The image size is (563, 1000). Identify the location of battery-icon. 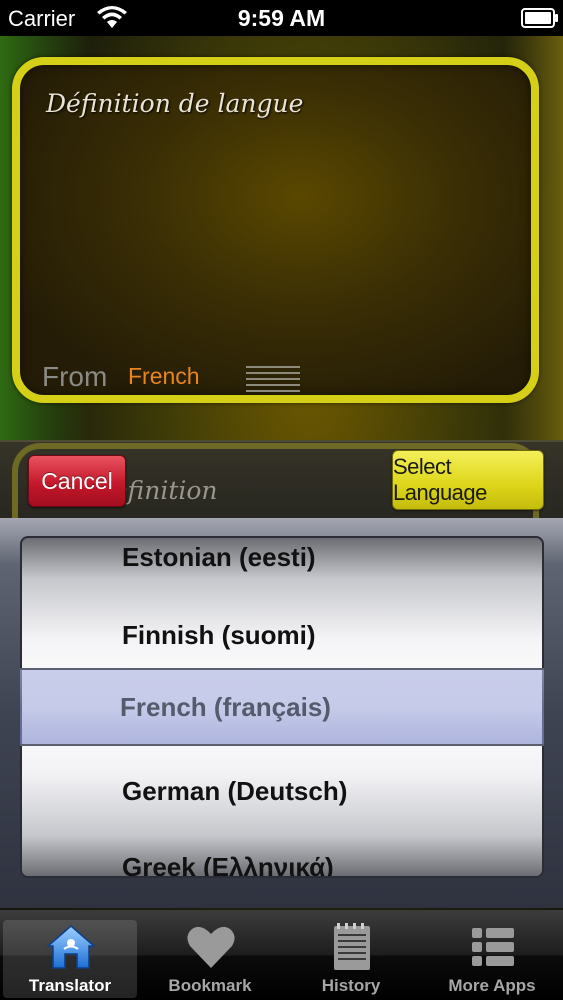
(539, 18).